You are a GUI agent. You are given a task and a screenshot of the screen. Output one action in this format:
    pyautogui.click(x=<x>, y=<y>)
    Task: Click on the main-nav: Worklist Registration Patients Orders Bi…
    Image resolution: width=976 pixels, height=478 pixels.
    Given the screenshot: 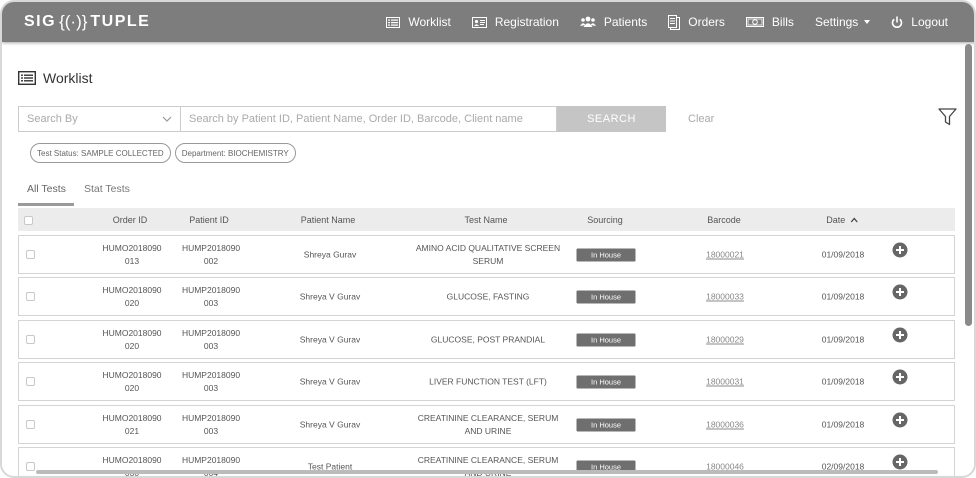 What is the action you would take?
    pyautogui.click(x=656, y=22)
    